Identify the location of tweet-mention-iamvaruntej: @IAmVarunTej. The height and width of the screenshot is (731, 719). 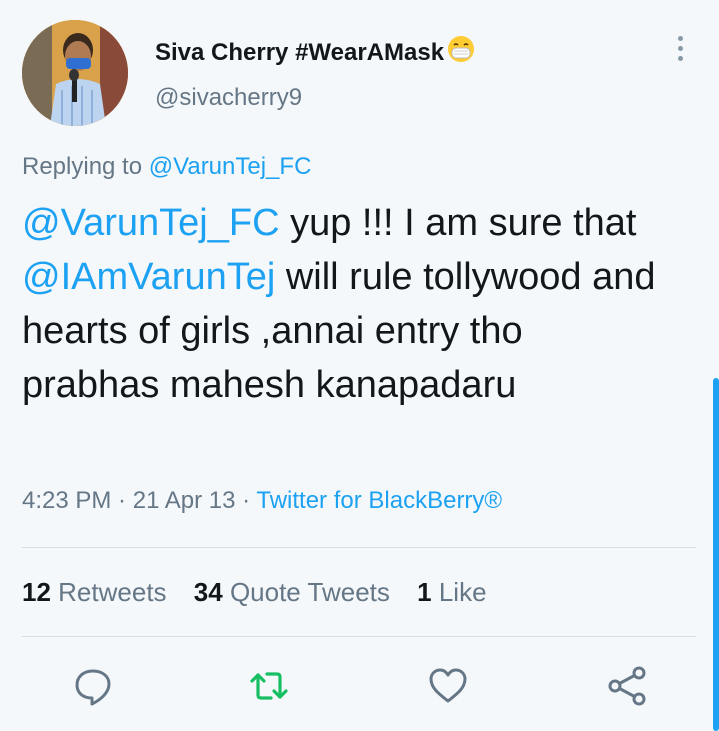
(148, 277).